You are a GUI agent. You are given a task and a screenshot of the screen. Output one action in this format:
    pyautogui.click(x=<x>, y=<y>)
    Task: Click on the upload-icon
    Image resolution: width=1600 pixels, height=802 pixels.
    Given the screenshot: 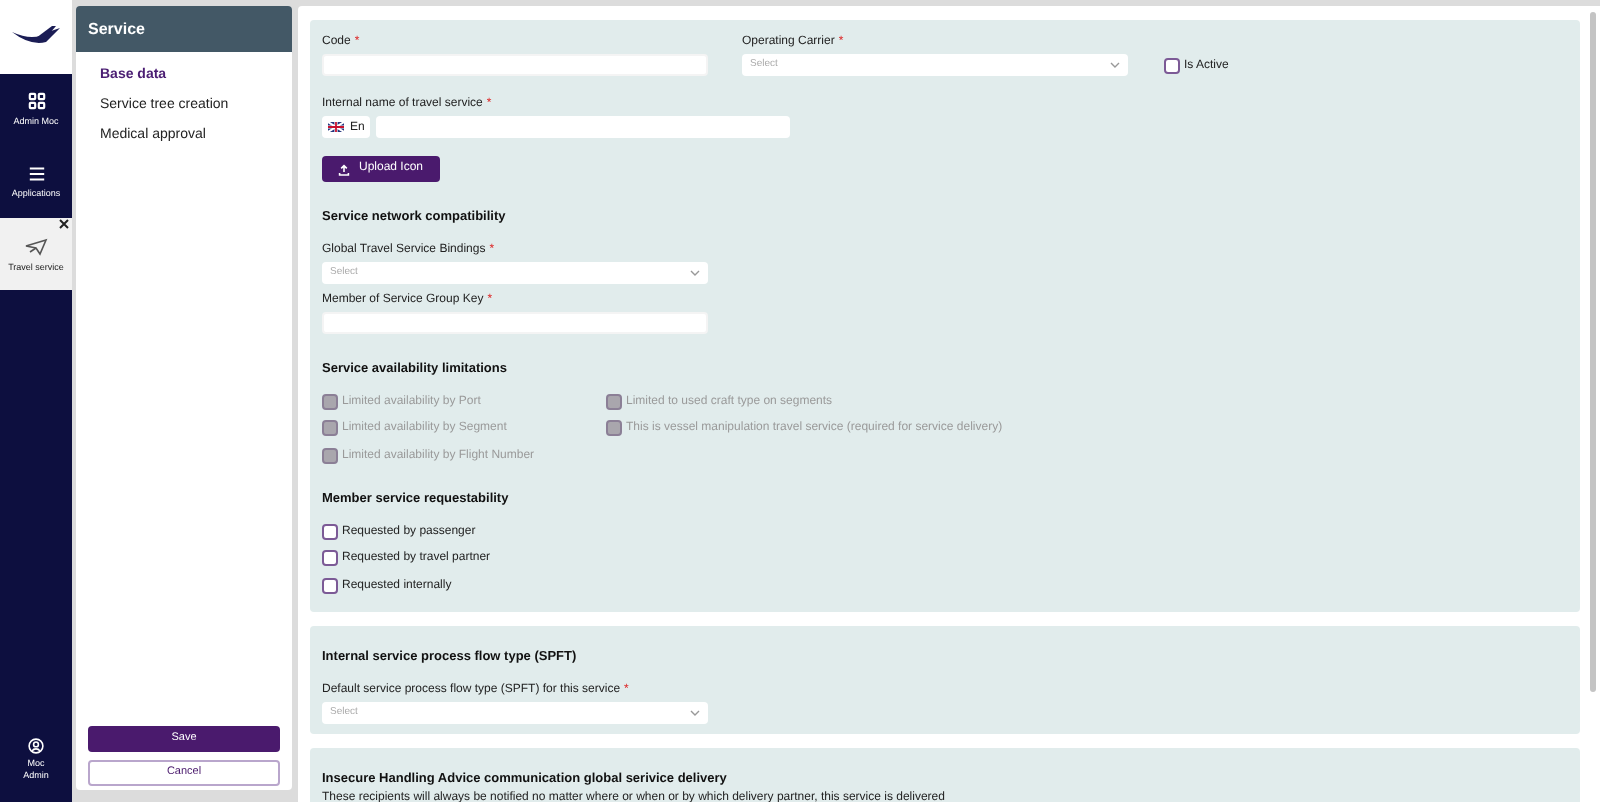 What is the action you would take?
    pyautogui.click(x=344, y=169)
    